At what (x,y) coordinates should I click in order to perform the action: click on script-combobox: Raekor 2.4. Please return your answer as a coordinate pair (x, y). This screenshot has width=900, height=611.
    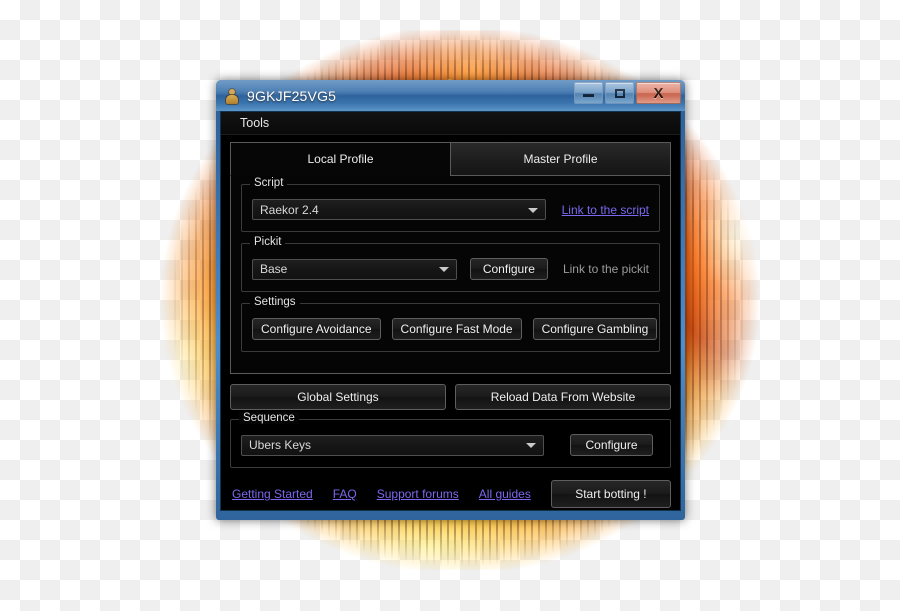
    Looking at the image, I should click on (399, 209).